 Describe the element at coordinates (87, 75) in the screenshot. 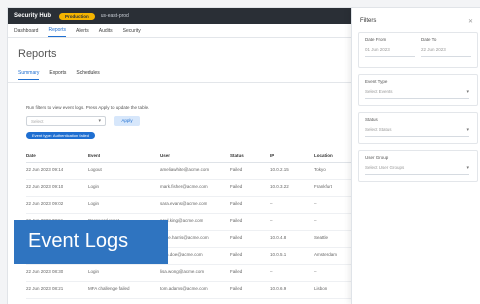

I see `tab-schedules: Schedules` at that location.